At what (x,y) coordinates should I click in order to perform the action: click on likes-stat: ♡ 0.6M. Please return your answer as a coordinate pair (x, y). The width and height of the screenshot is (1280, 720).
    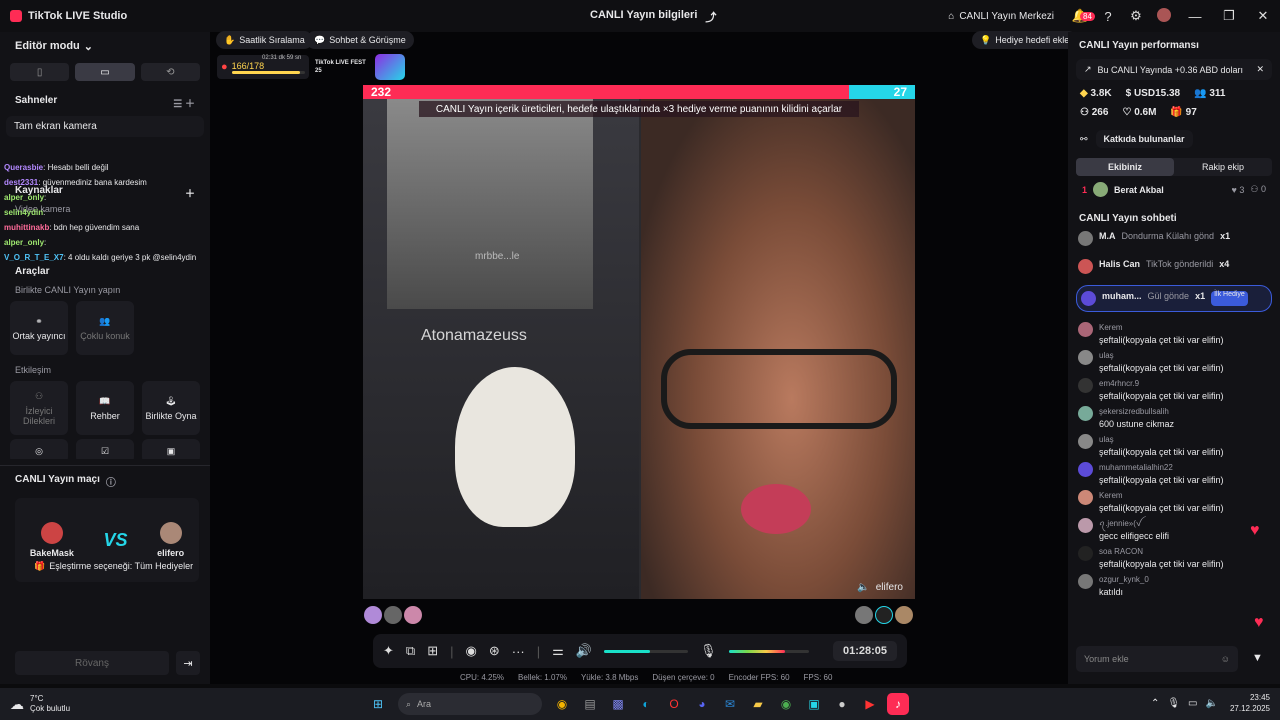
    Looking at the image, I should click on (1139, 112).